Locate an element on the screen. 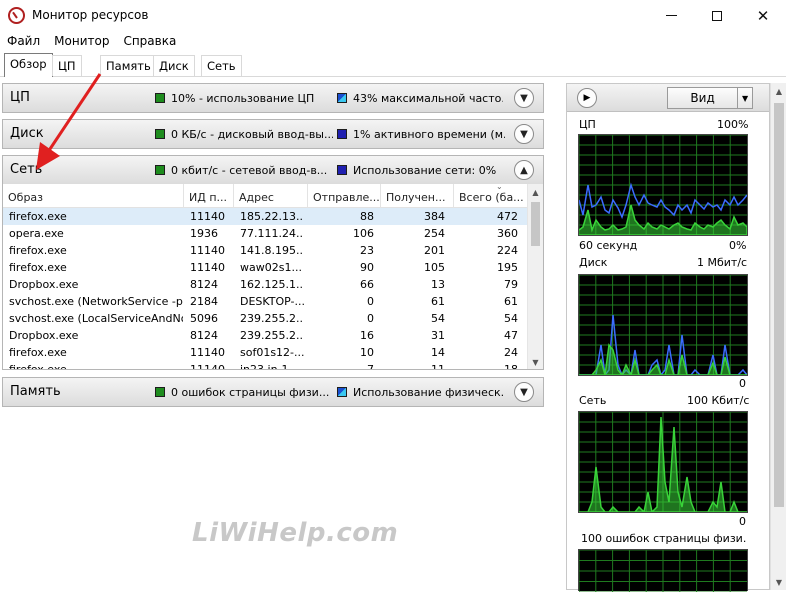 The image size is (786, 593). table-row: Dropbox.exe 8124 162.125.1... 66 13 79 is located at coordinates (266, 284).